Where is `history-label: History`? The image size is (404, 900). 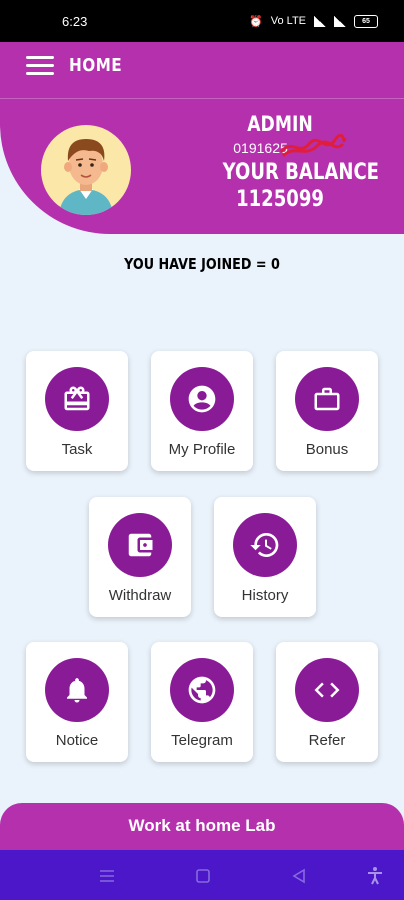 history-label: History is located at coordinates (265, 595).